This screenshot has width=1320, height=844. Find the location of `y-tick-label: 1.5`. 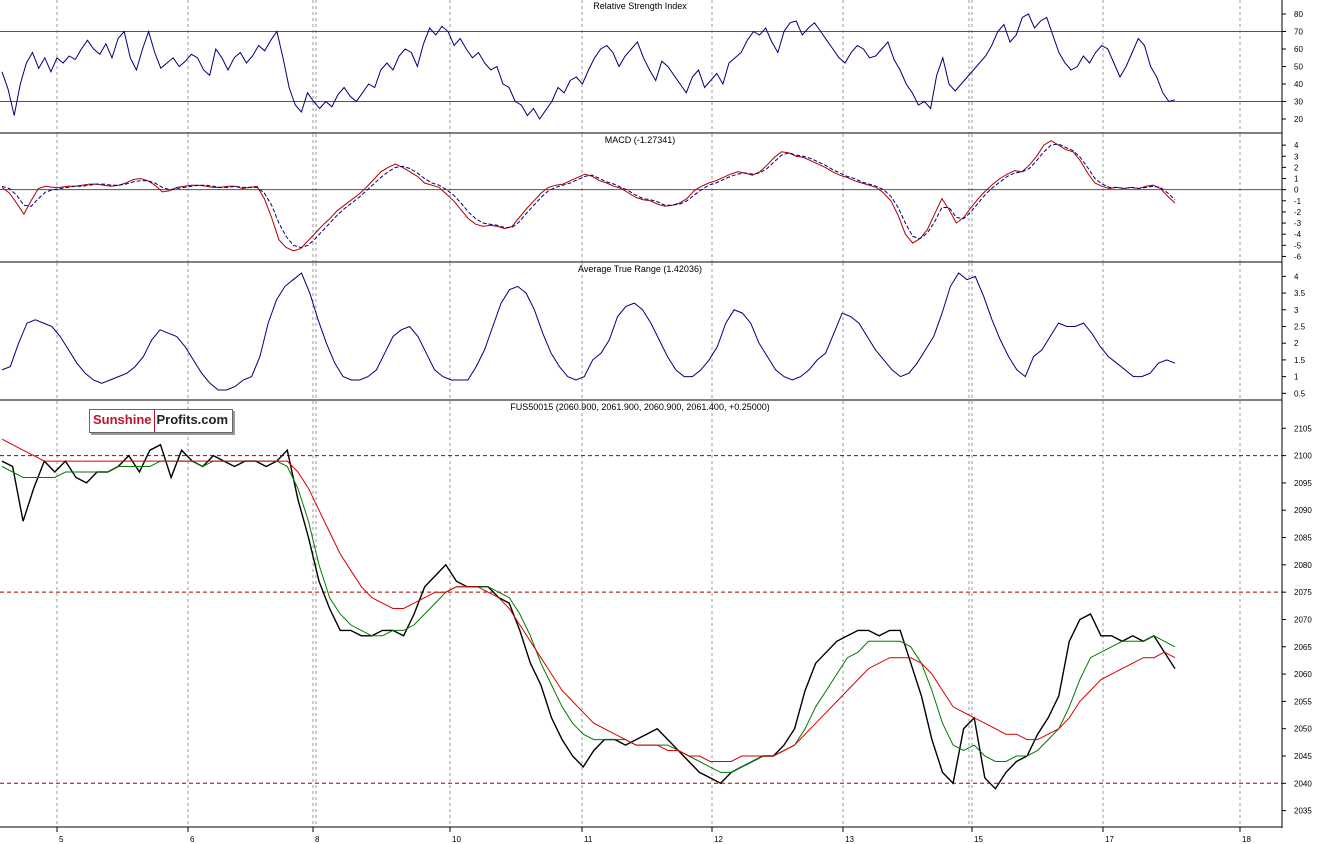

y-tick-label: 1.5 is located at coordinates (1300, 360).